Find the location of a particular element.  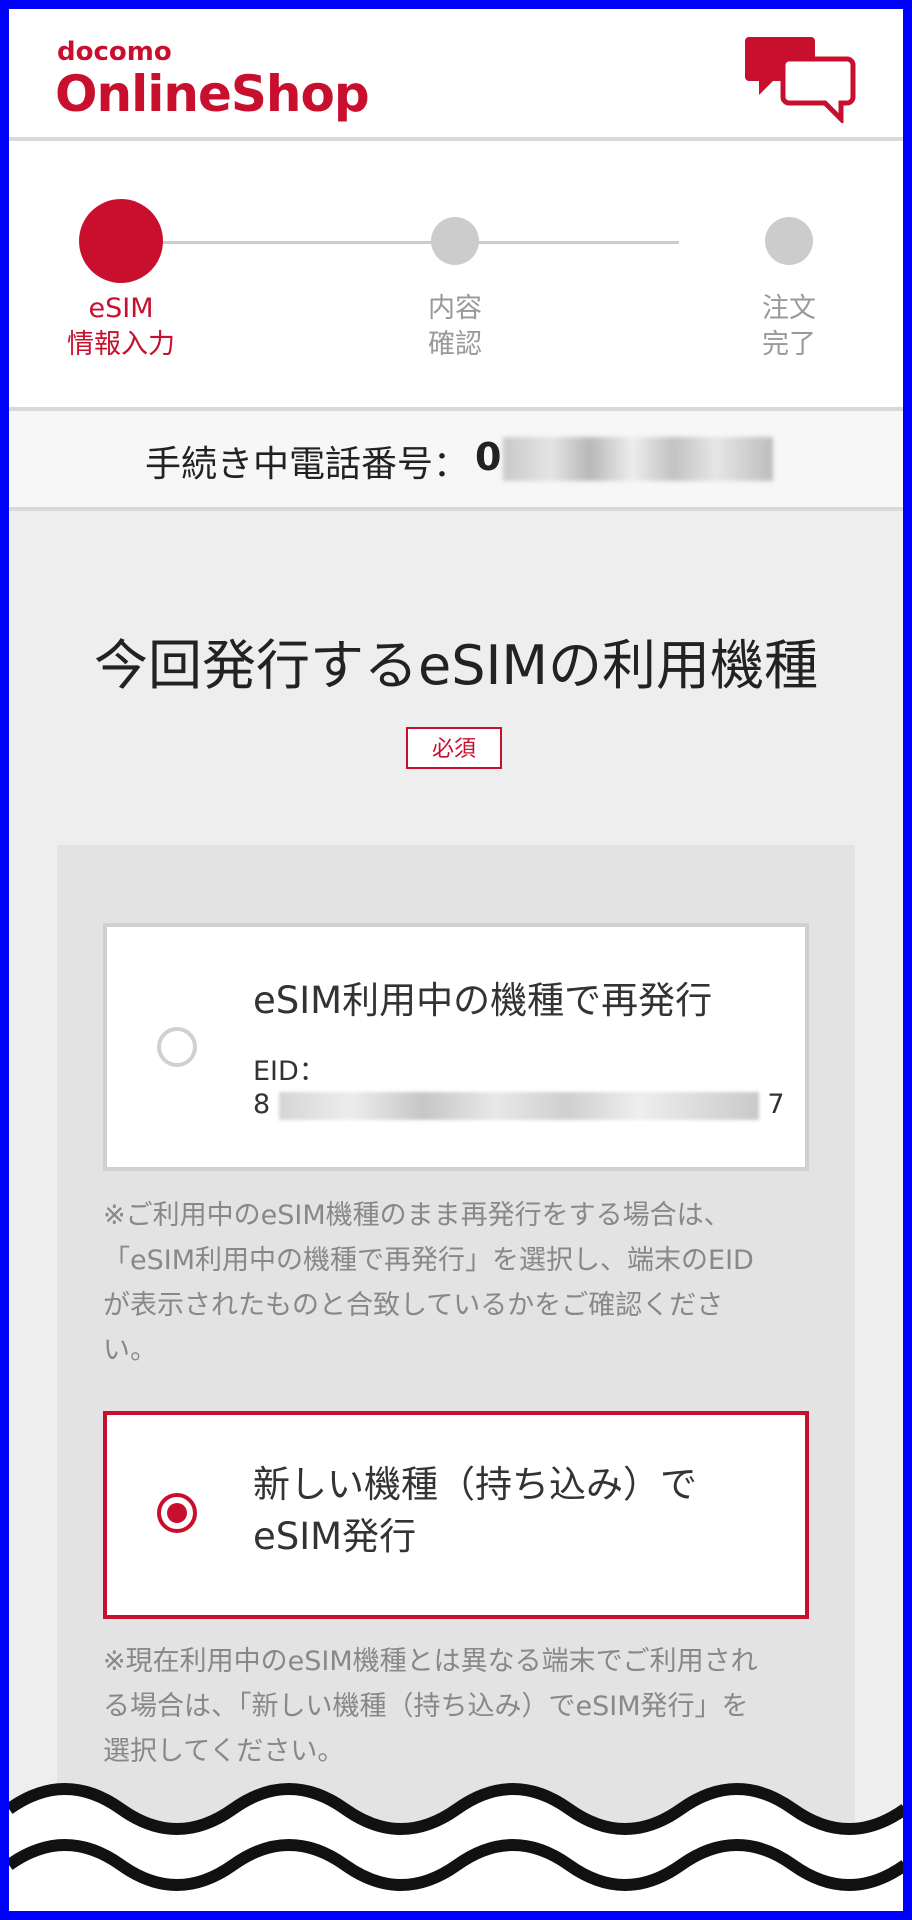

page-title: 今回発行するeSIMの利用機種 is located at coordinates (455, 665).